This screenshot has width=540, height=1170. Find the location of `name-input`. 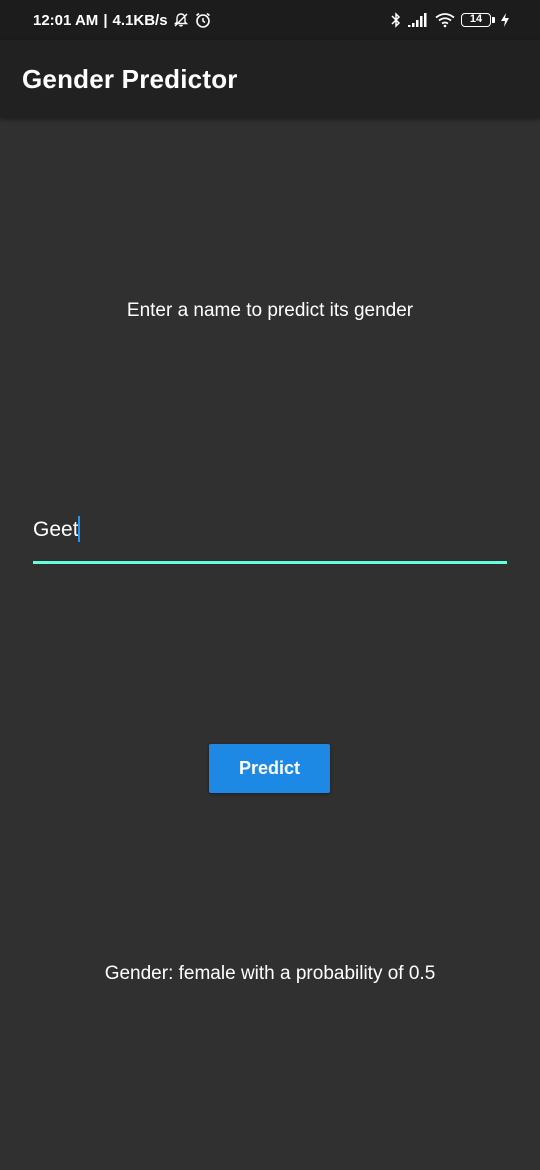

name-input is located at coordinates (270, 530).